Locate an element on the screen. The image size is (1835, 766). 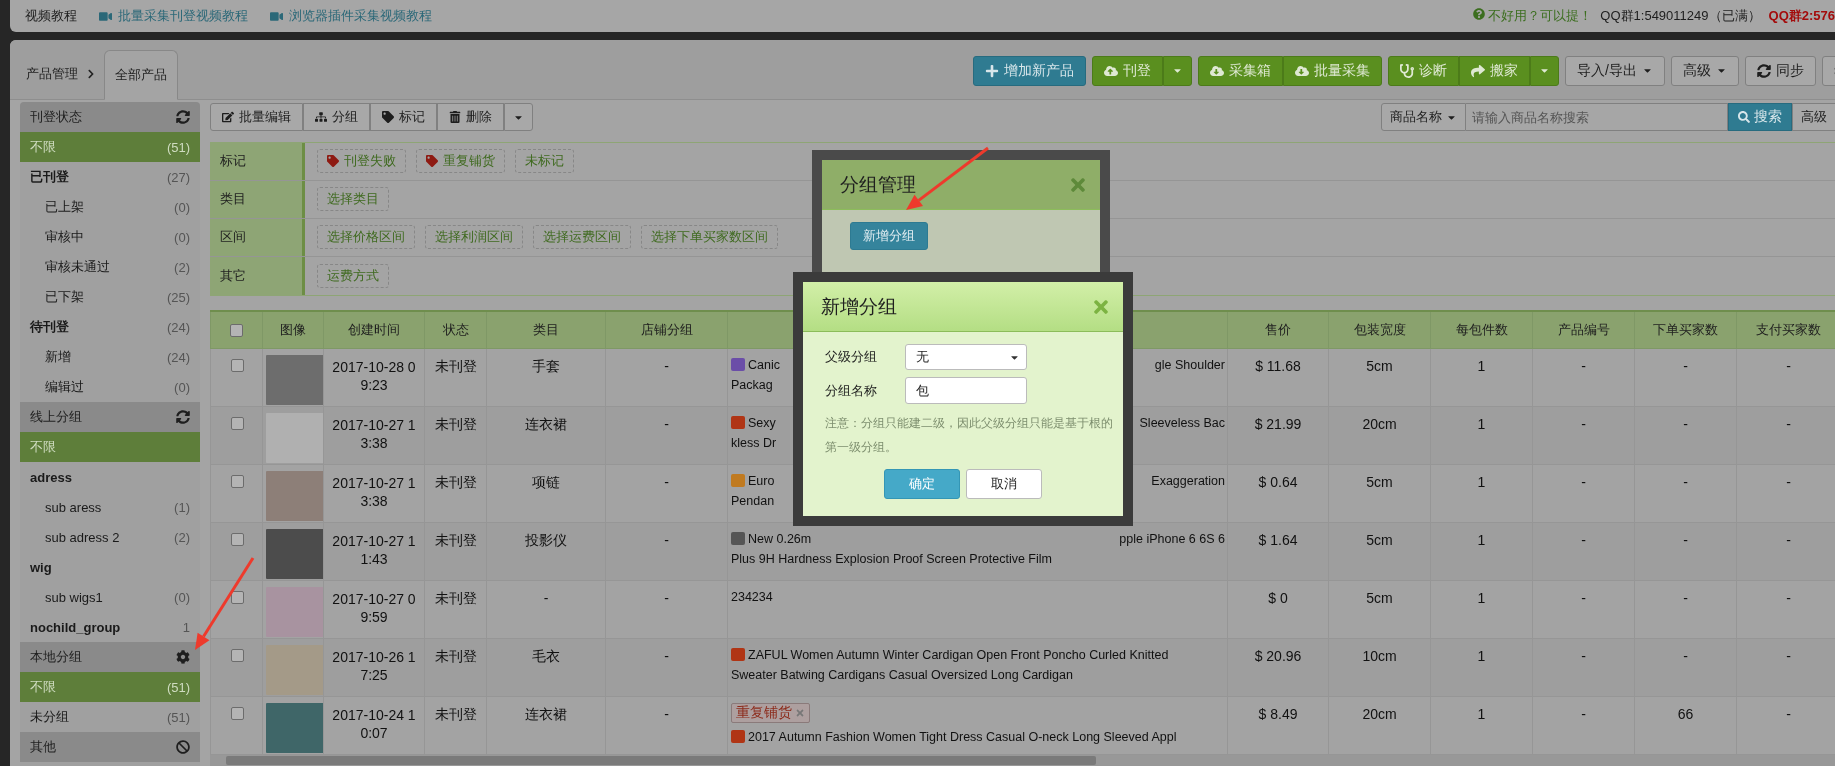
table-cell: 2017-10-24 10:07 is located at coordinates (374, 725).